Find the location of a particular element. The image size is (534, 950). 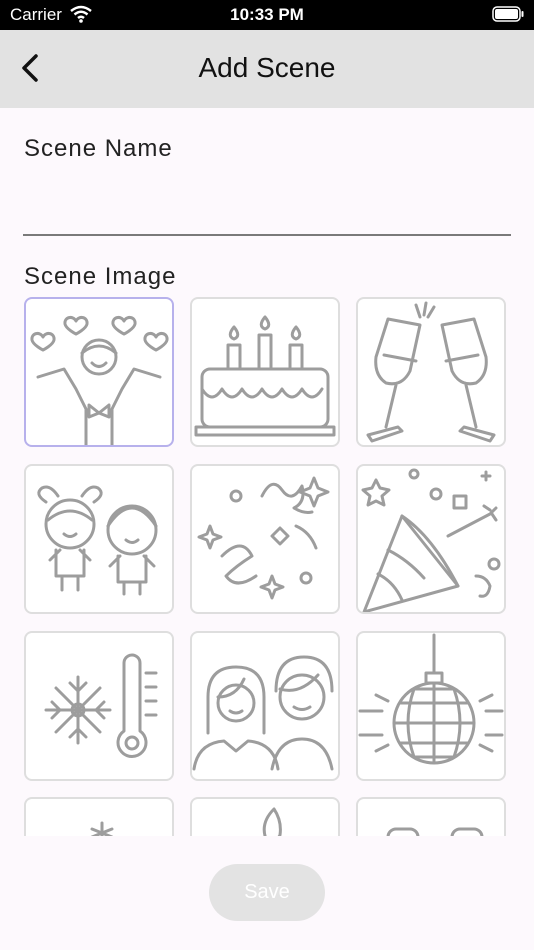

clock: 10:33 PM is located at coordinates (267, 14).